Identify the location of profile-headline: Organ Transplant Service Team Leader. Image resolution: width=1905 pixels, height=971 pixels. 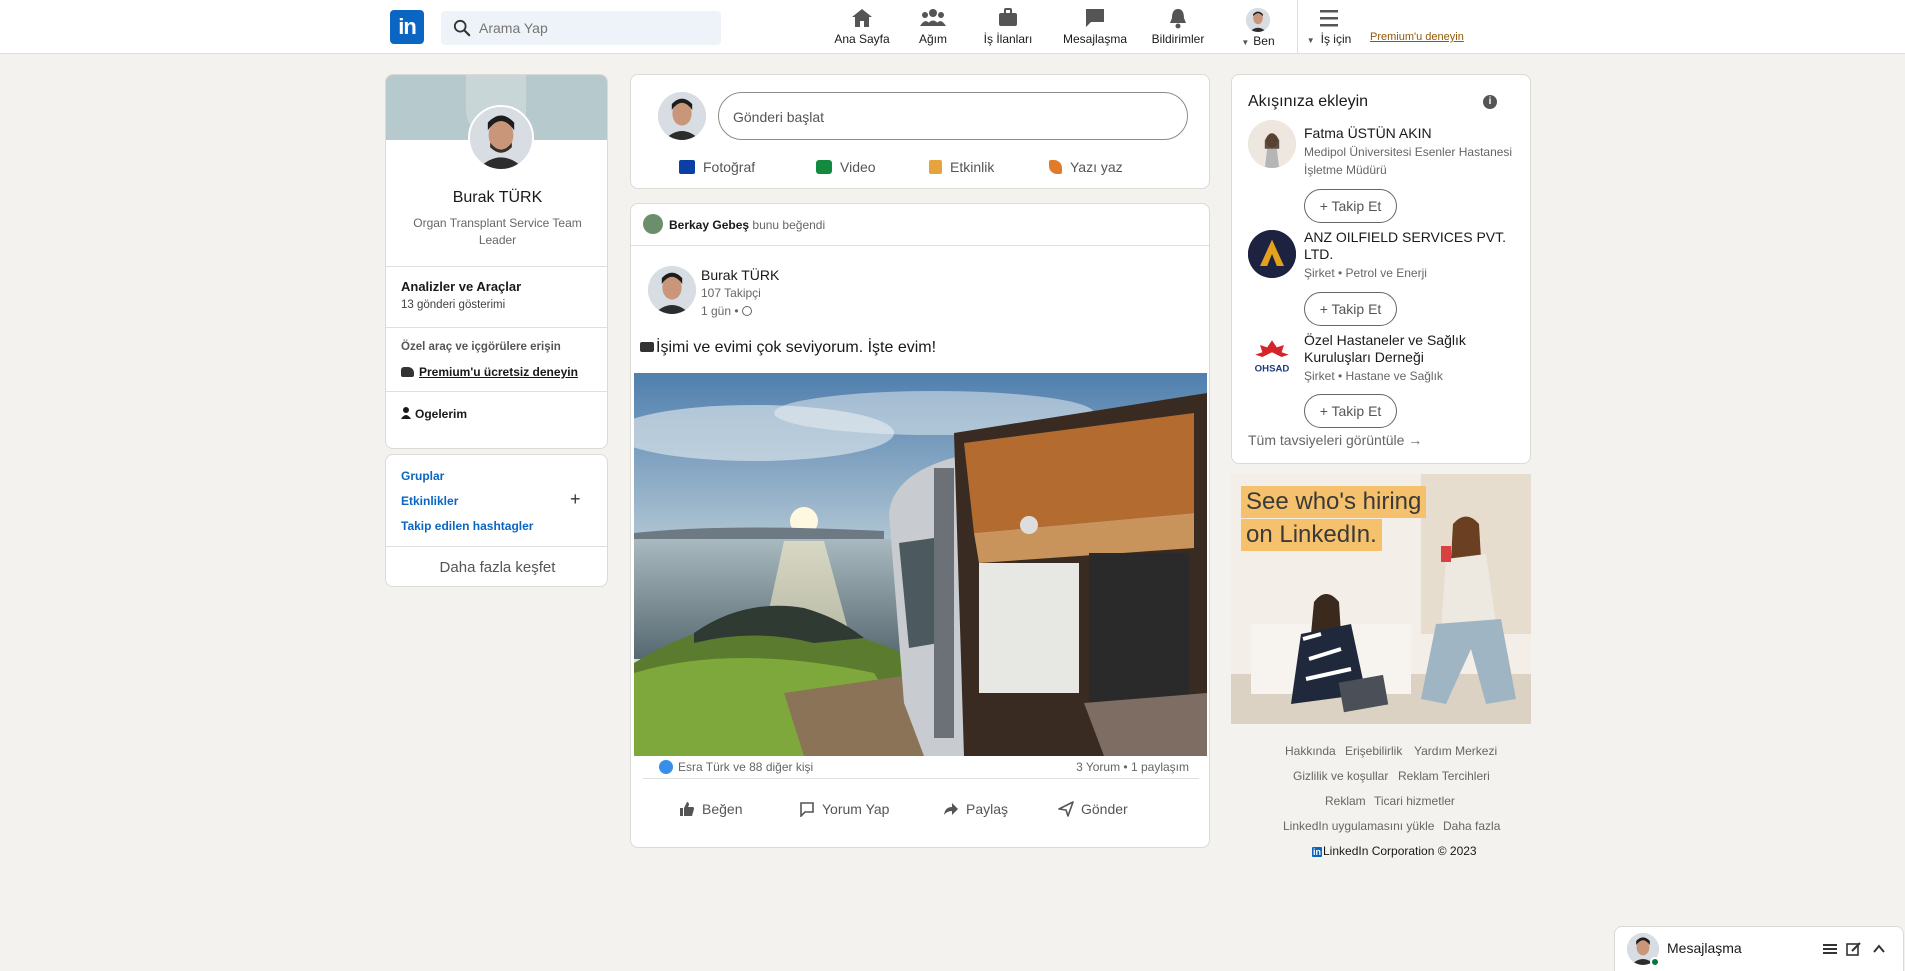
(497, 231).